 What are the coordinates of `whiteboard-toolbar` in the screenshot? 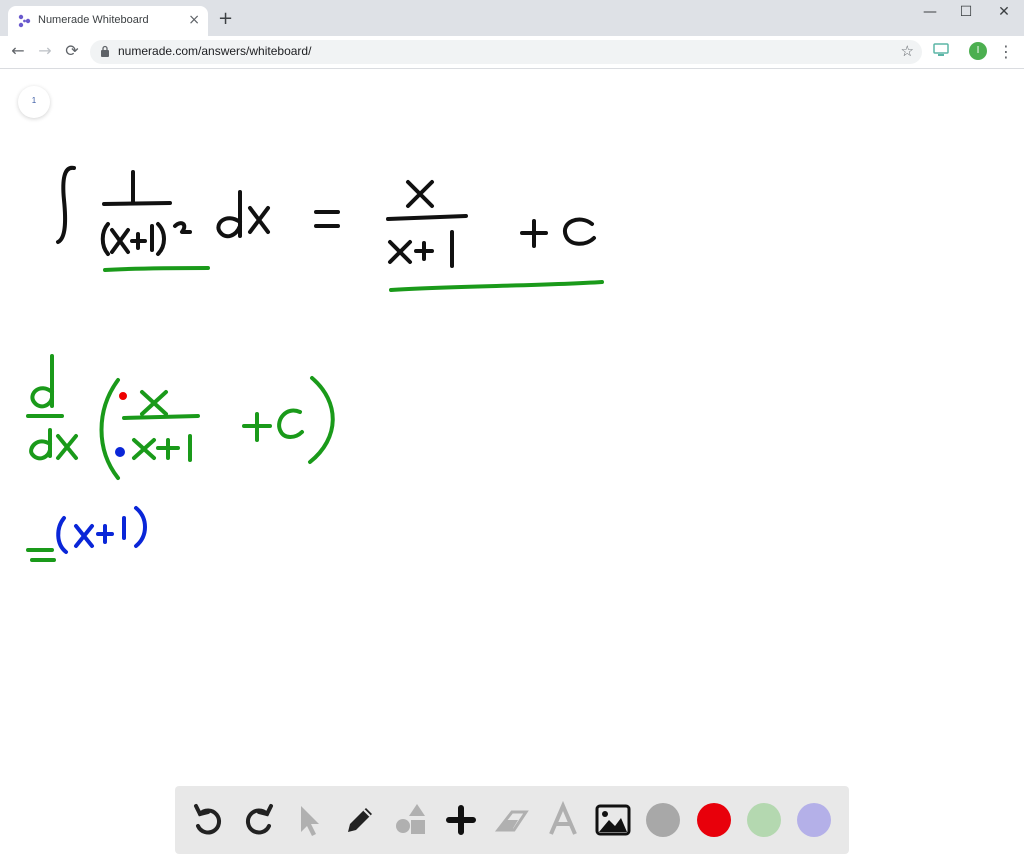 It's located at (512, 820).